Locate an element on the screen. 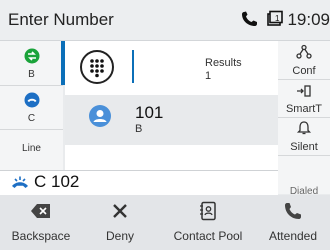 The image size is (330, 250). contact-line: B is located at coordinates (139, 129).